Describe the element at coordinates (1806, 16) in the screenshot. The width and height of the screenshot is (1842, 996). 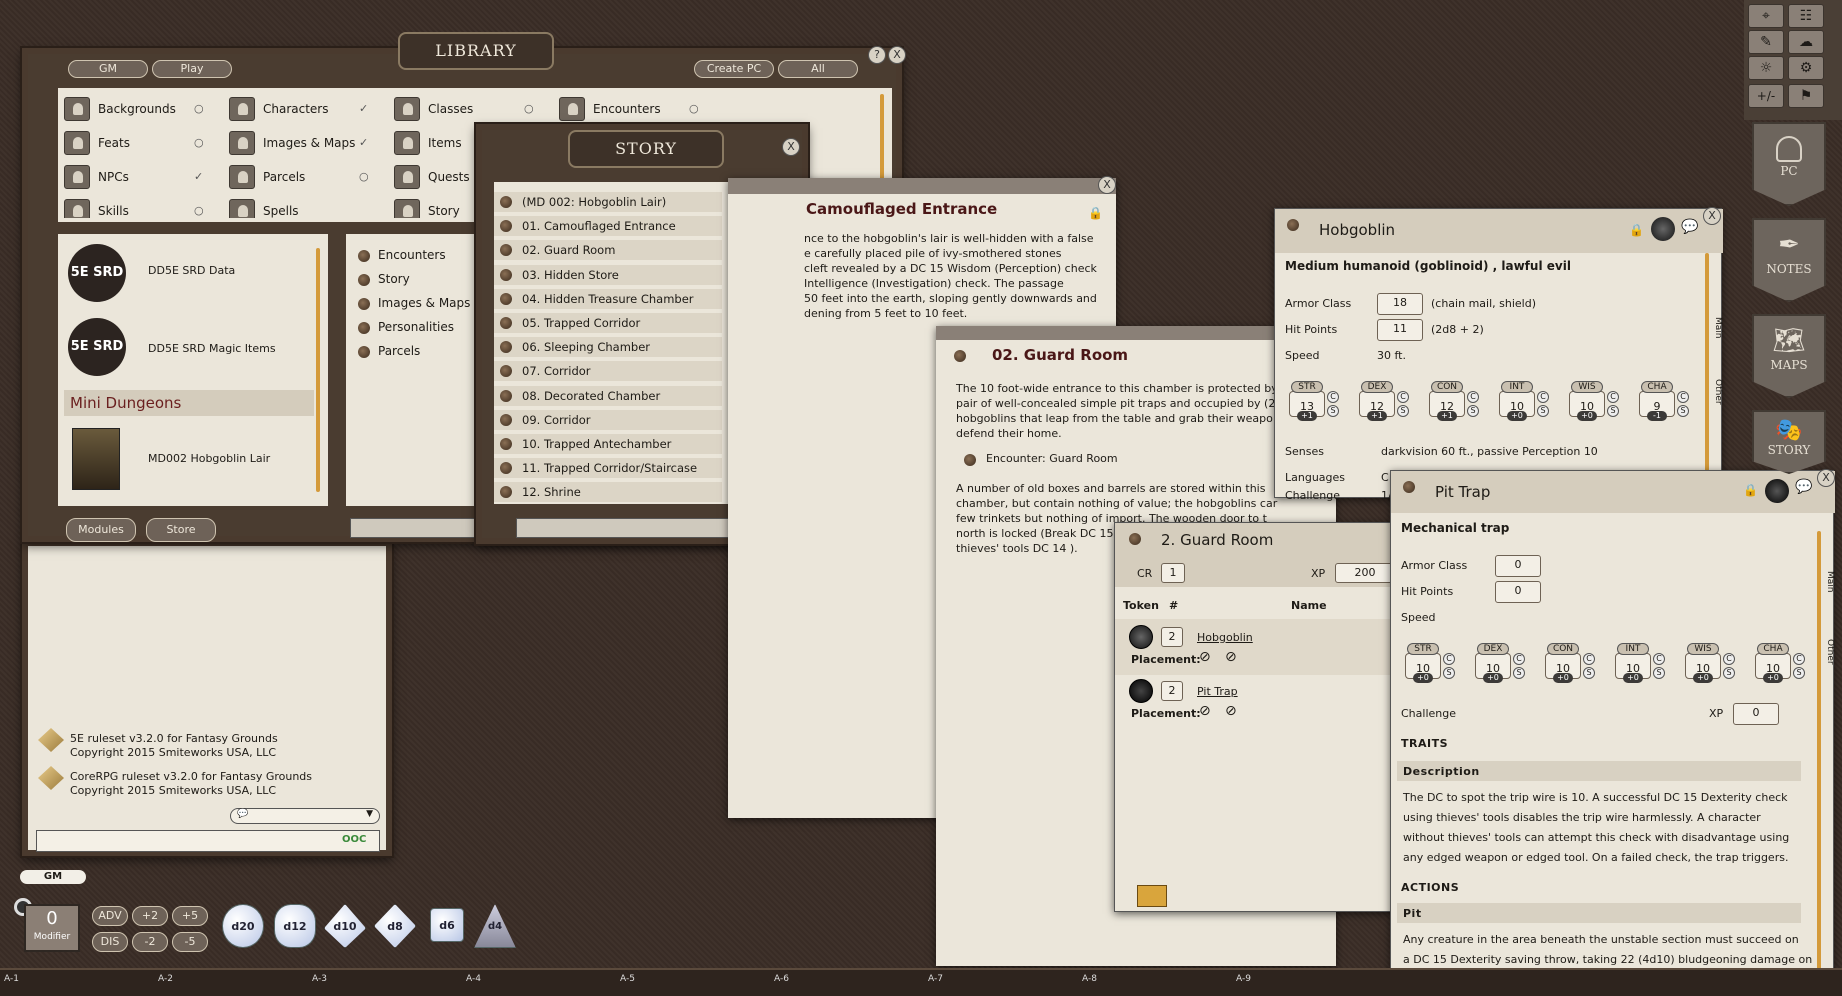
I see `combat-tracker-icon: ☷` at that location.